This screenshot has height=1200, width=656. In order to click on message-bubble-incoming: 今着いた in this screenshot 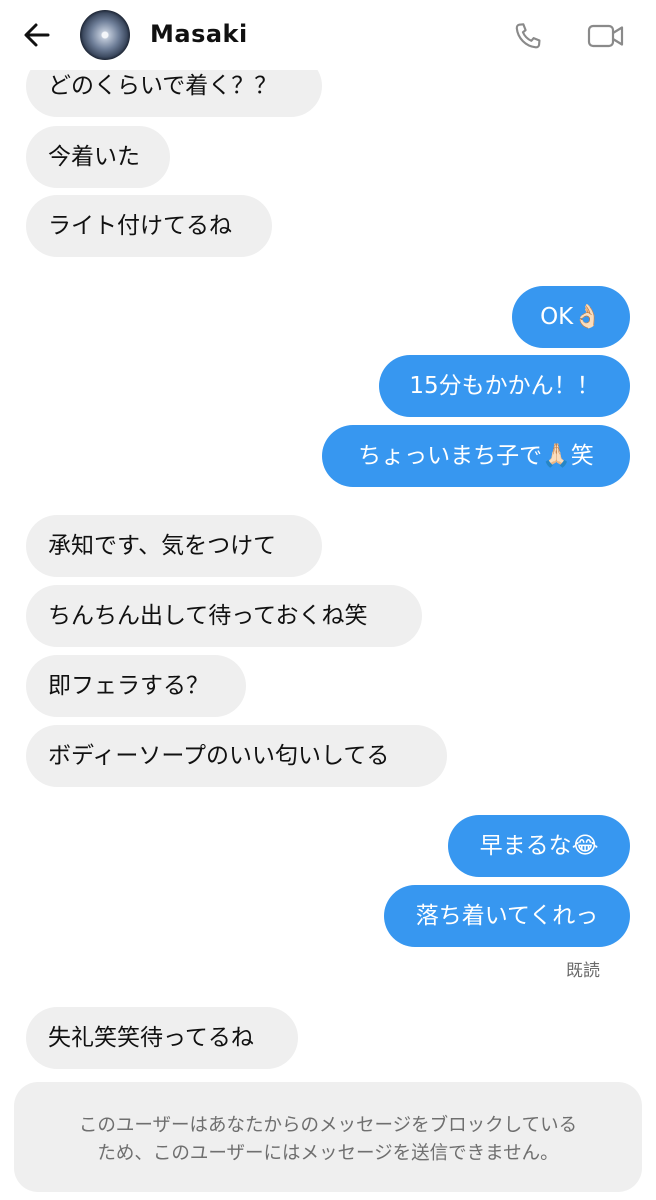, I will do `click(98, 157)`.